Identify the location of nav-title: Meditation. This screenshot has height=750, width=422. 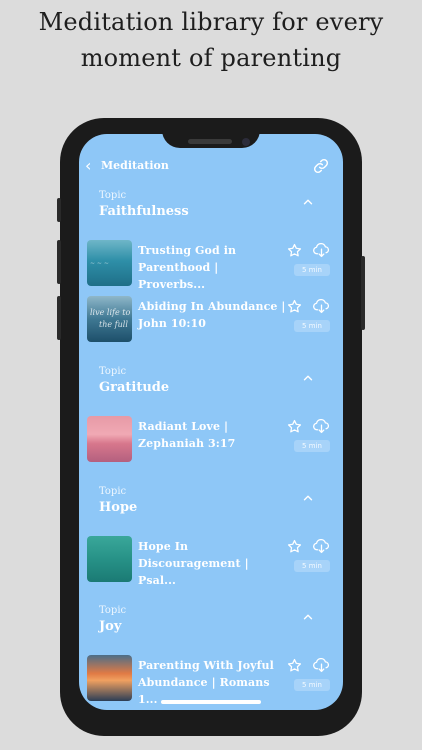
(135, 165).